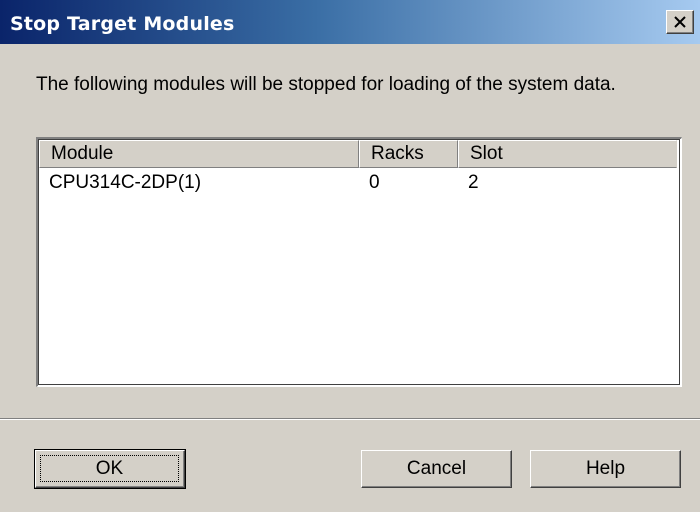  Describe the element at coordinates (473, 182) in the screenshot. I see `slot-cell: 2` at that location.